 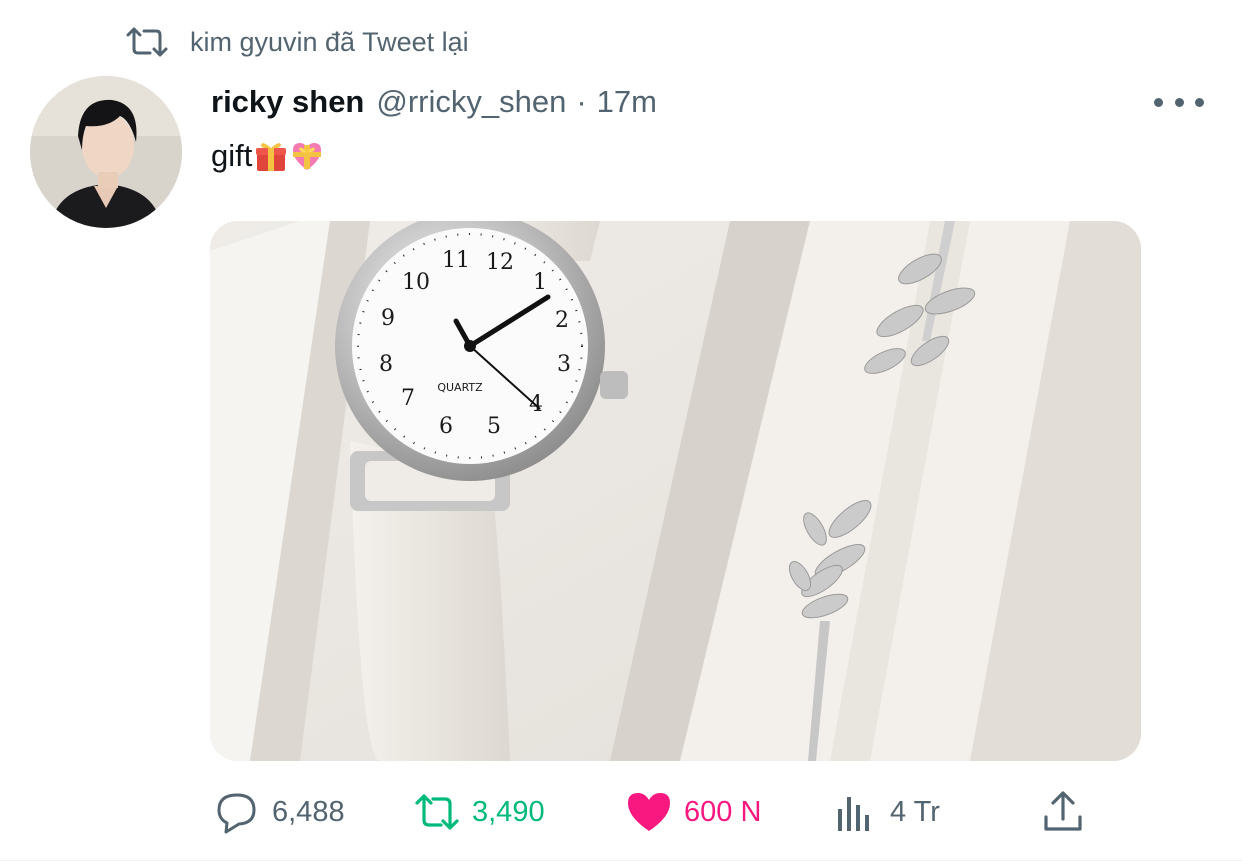 What do you see at coordinates (562, 320) in the screenshot?
I see `dial-number: 2` at bounding box center [562, 320].